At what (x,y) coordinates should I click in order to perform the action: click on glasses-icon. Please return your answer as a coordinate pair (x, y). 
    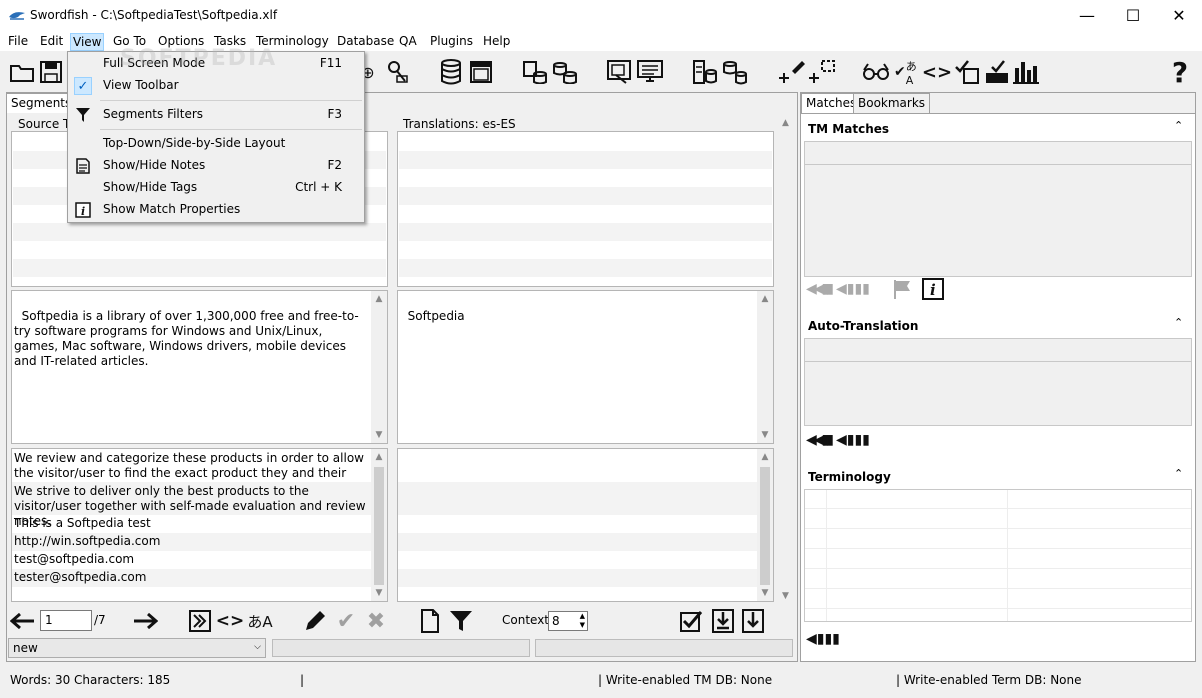
    Looking at the image, I should click on (876, 72).